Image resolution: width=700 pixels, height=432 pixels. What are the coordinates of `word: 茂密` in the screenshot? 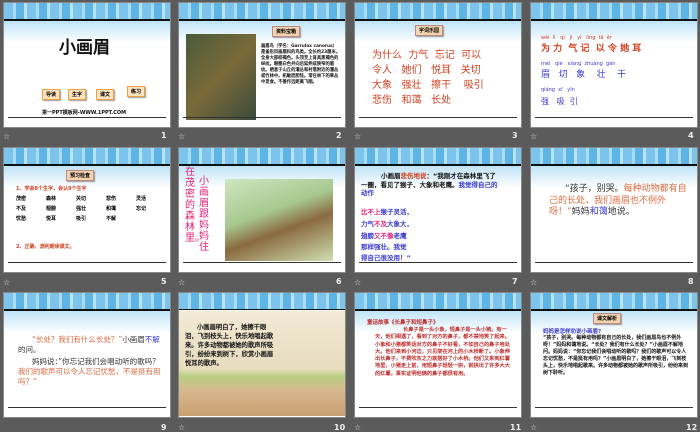 It's located at (21, 199).